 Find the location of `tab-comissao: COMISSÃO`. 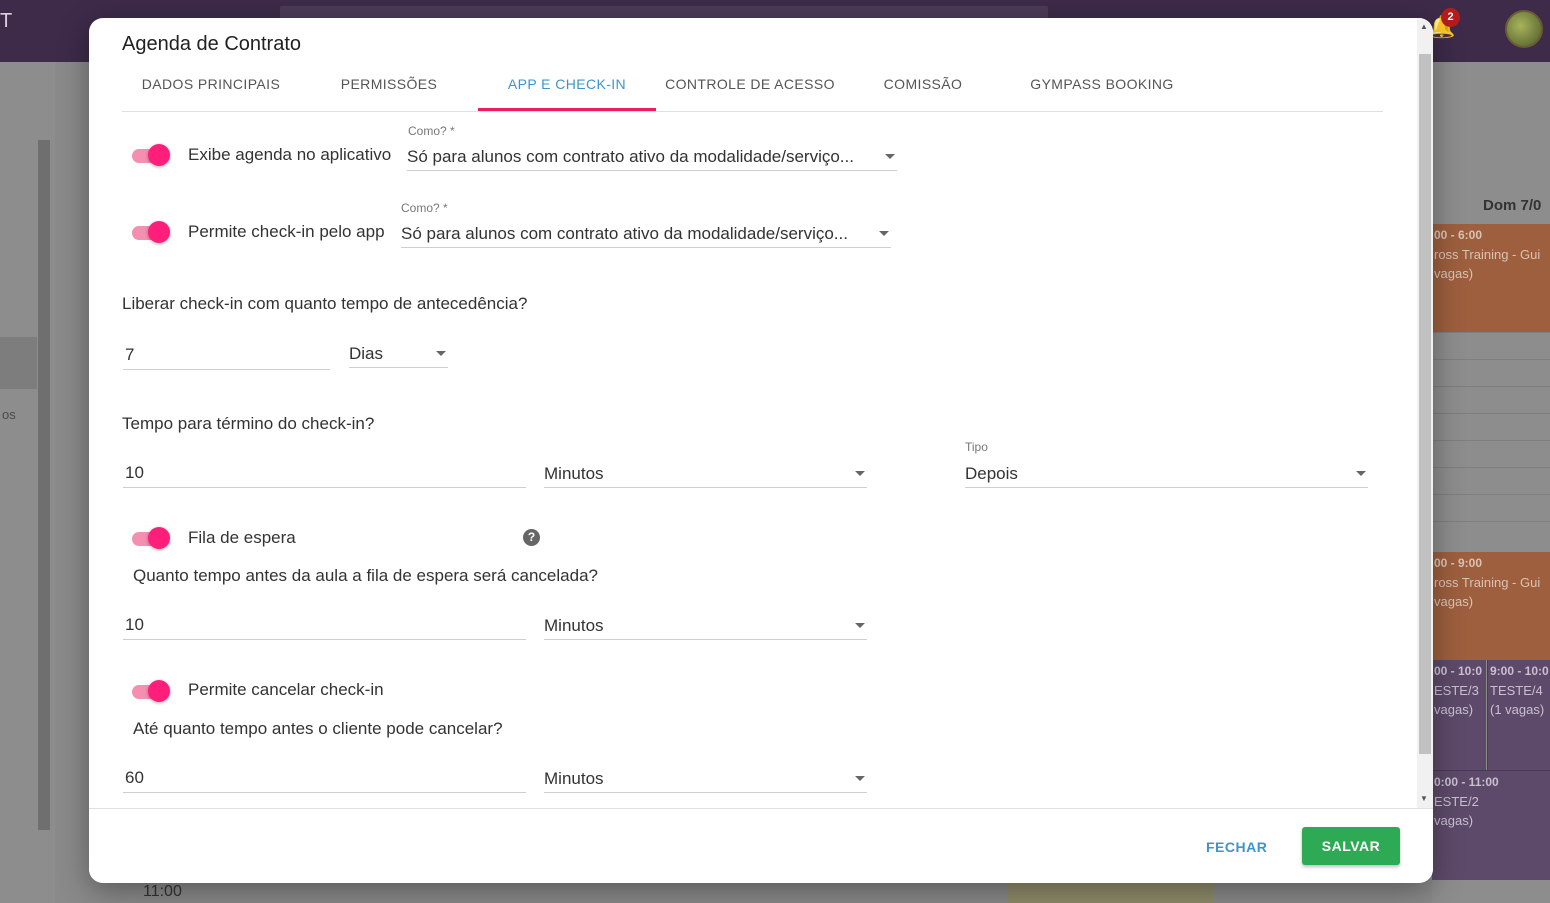

tab-comissao: COMISSÃO is located at coordinates (923, 90).